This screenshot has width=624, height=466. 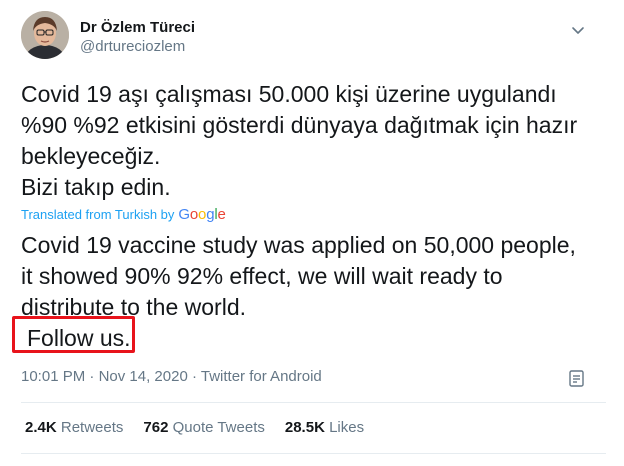 I want to click on retweets-count: 2.4K, so click(x=41, y=427).